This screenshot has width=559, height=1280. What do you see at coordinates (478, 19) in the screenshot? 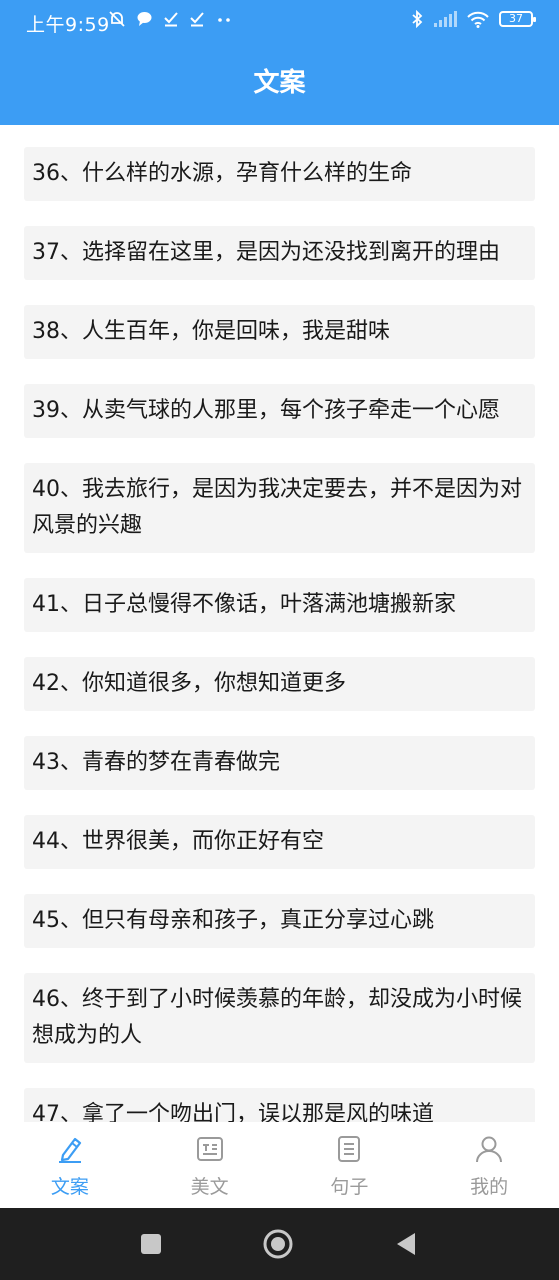
I see `wifi-icon` at bounding box center [478, 19].